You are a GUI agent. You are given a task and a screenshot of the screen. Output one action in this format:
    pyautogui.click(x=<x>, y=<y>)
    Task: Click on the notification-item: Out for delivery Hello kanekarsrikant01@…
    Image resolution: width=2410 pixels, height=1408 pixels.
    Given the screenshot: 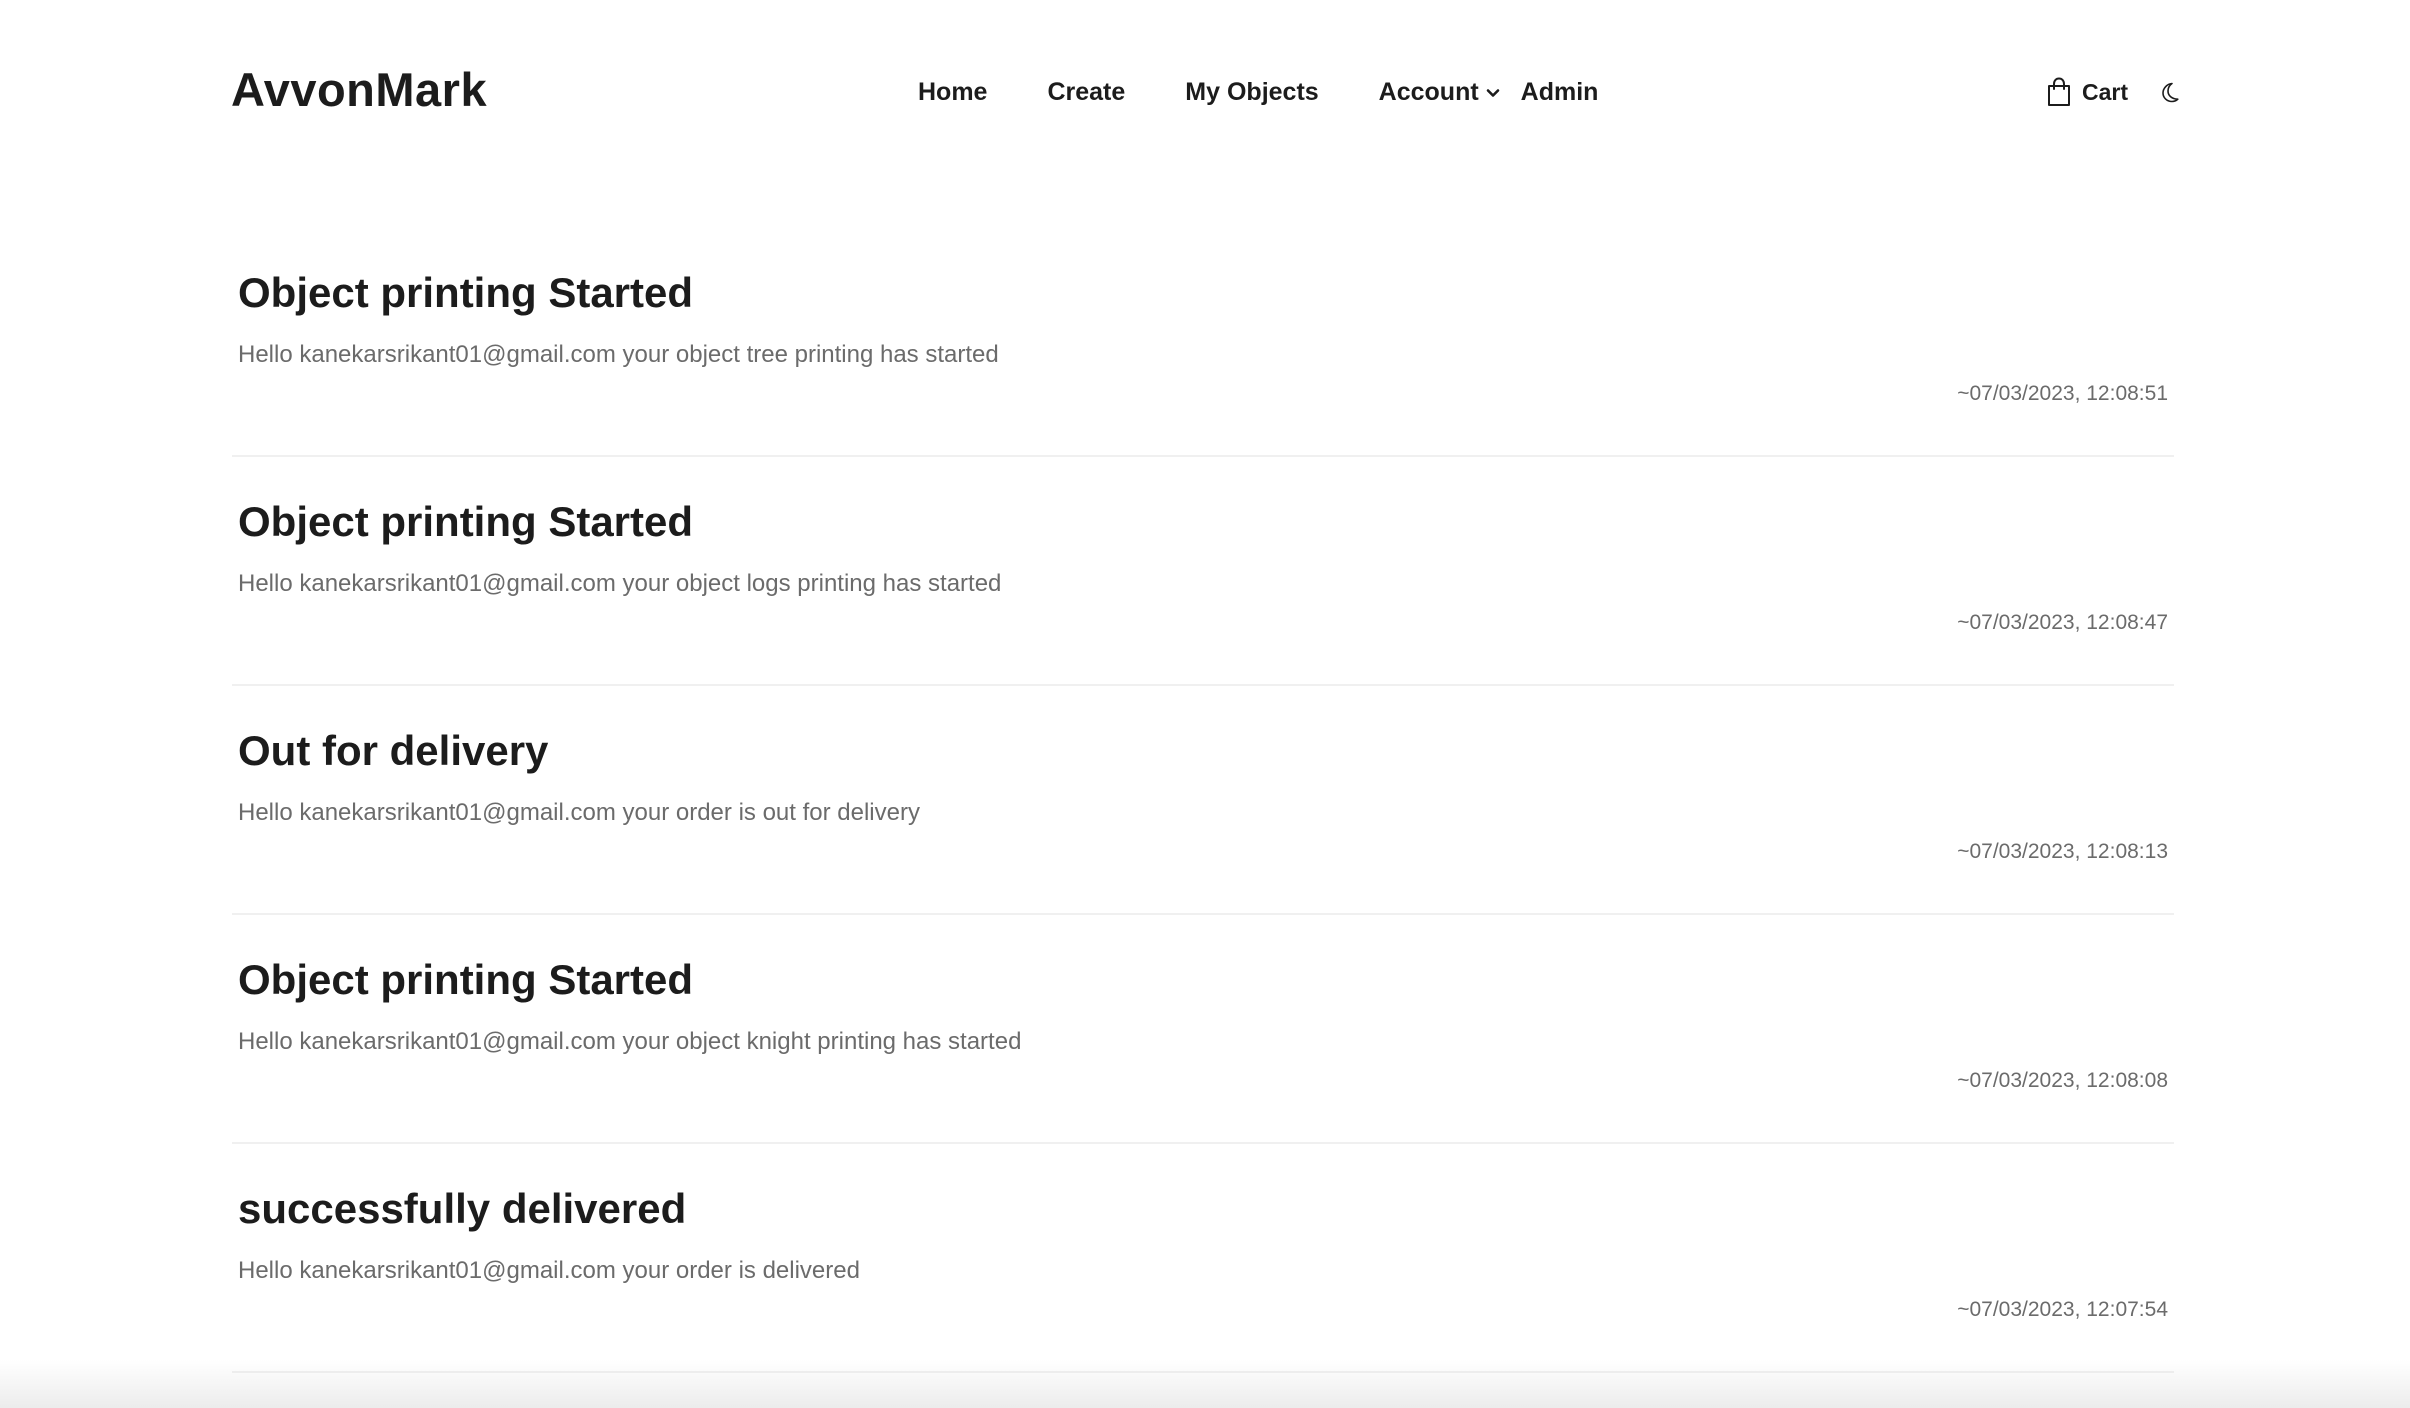 What is the action you would take?
    pyautogui.click(x=1203, y=800)
    